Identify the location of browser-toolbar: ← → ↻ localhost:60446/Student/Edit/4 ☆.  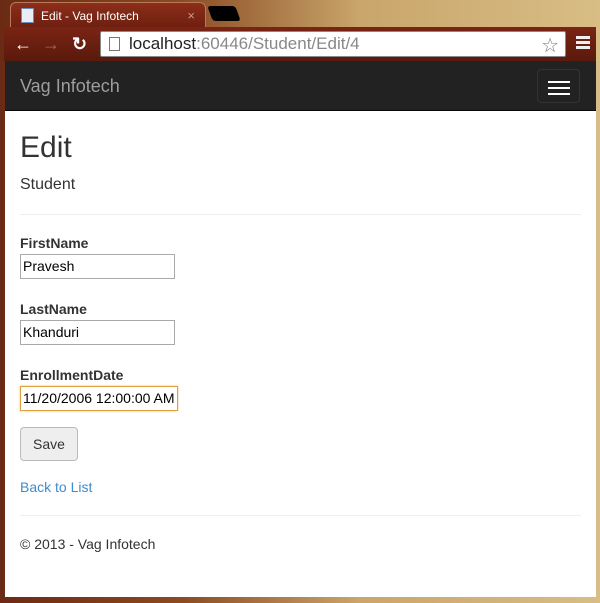
(300, 44).